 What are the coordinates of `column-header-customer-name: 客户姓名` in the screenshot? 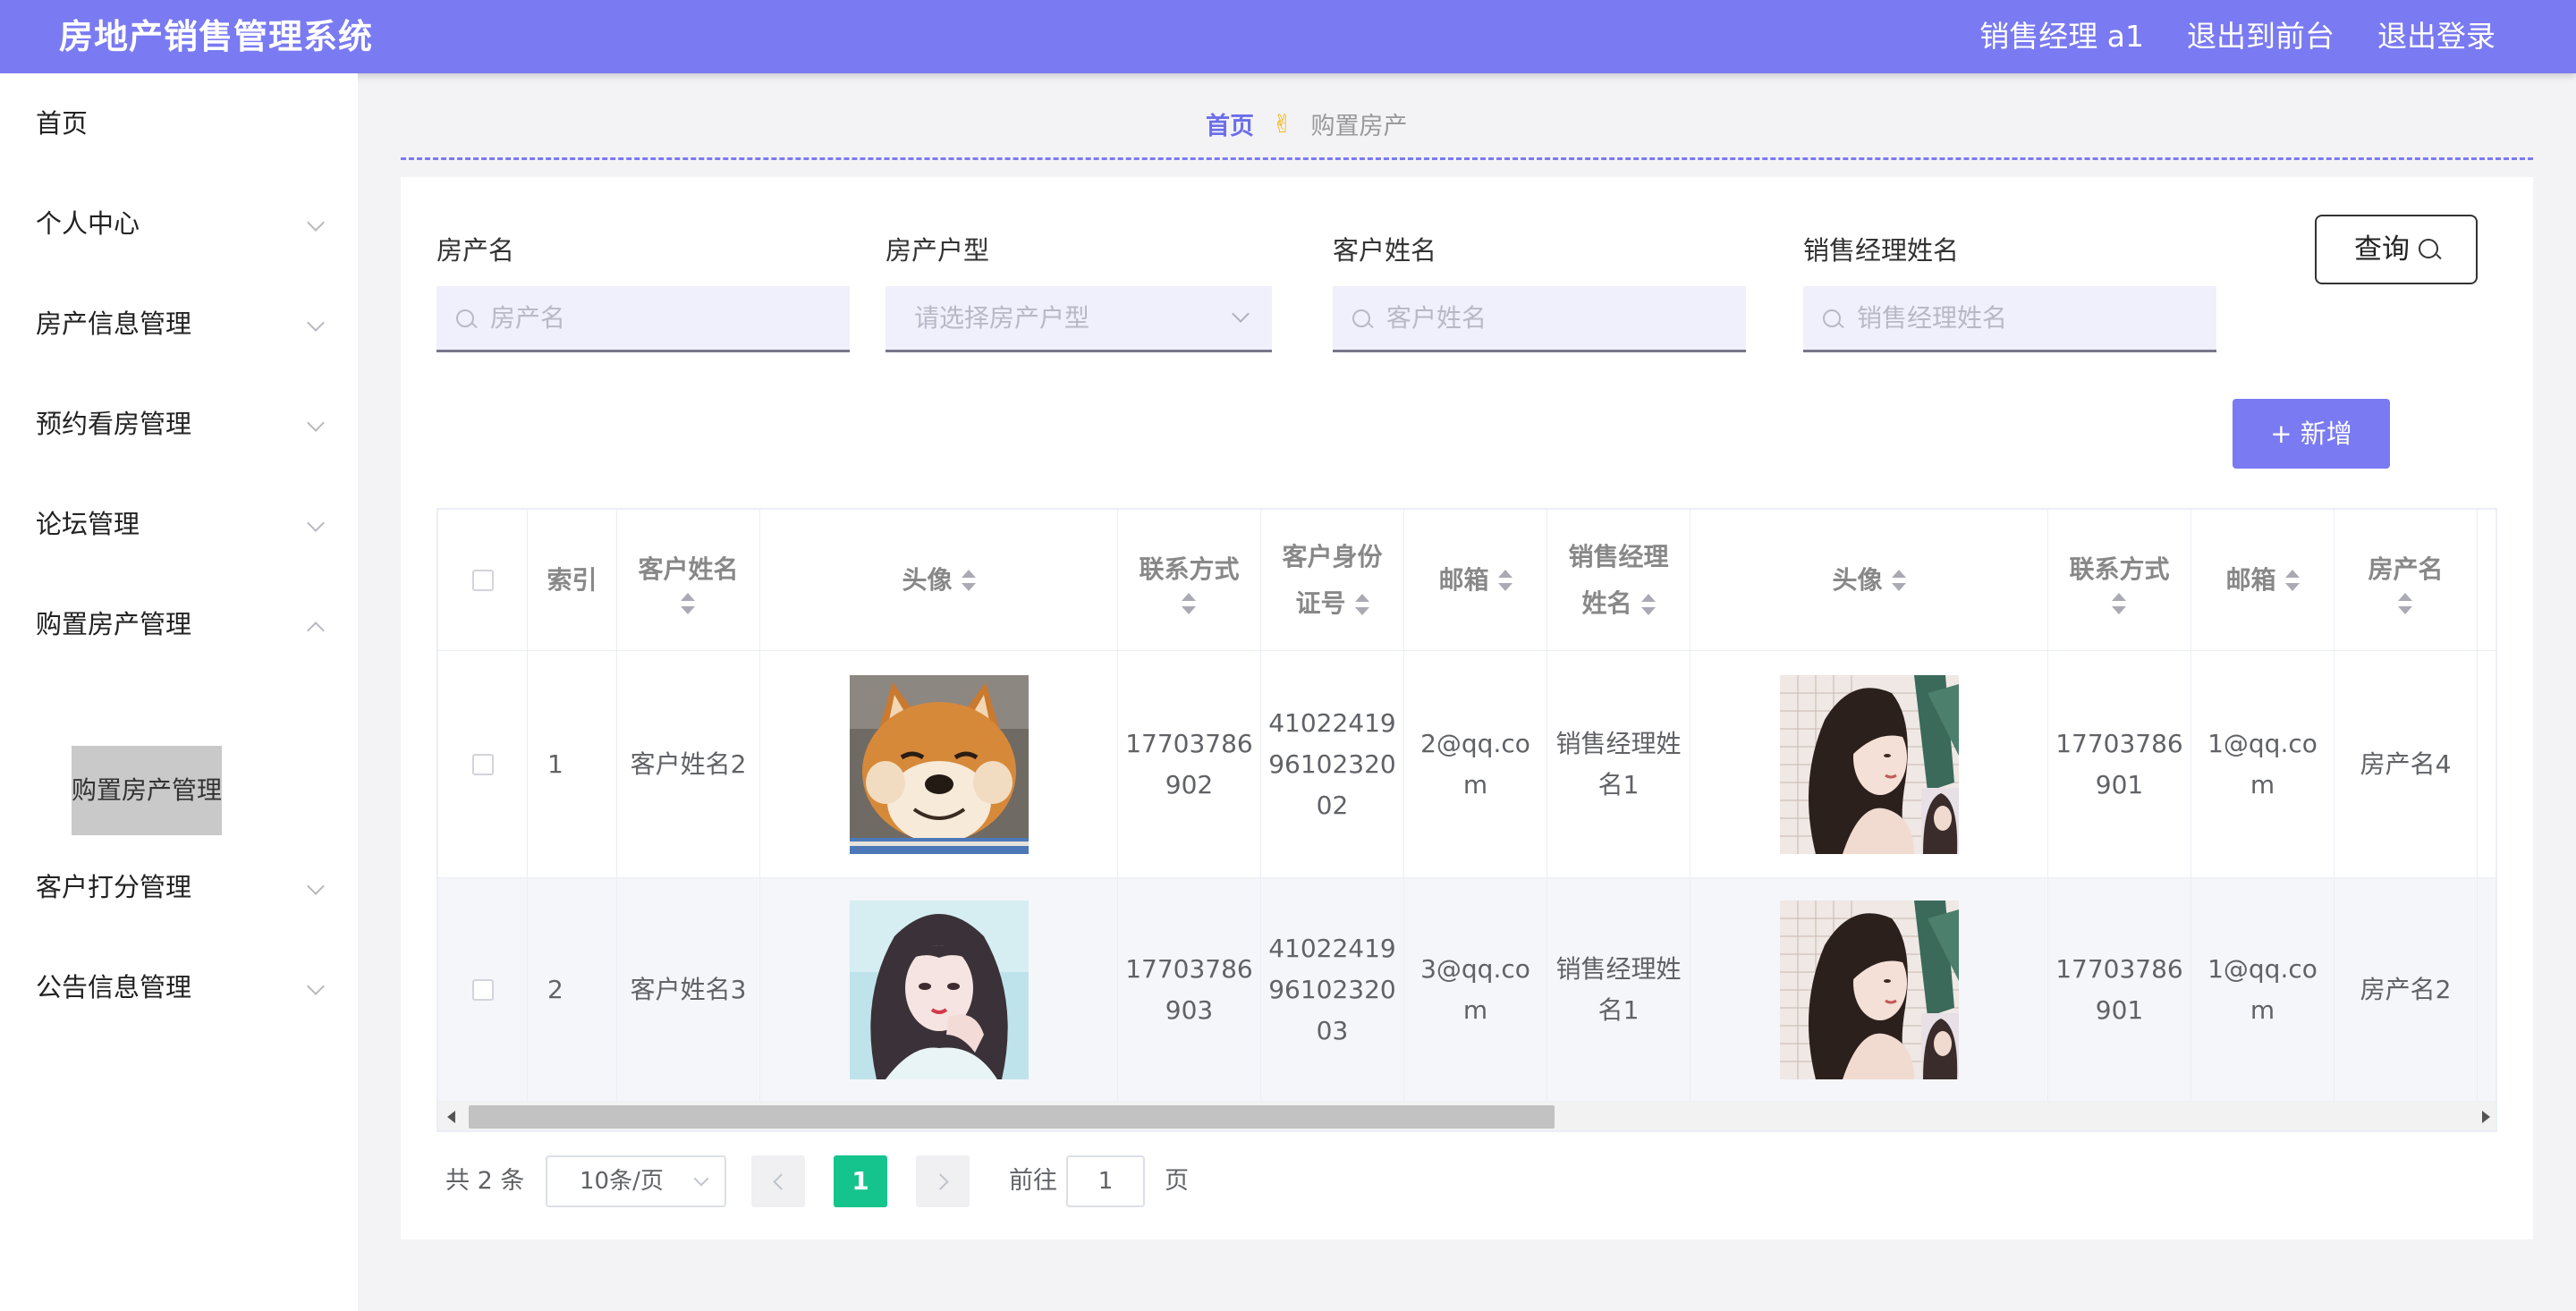 It's located at (688, 580).